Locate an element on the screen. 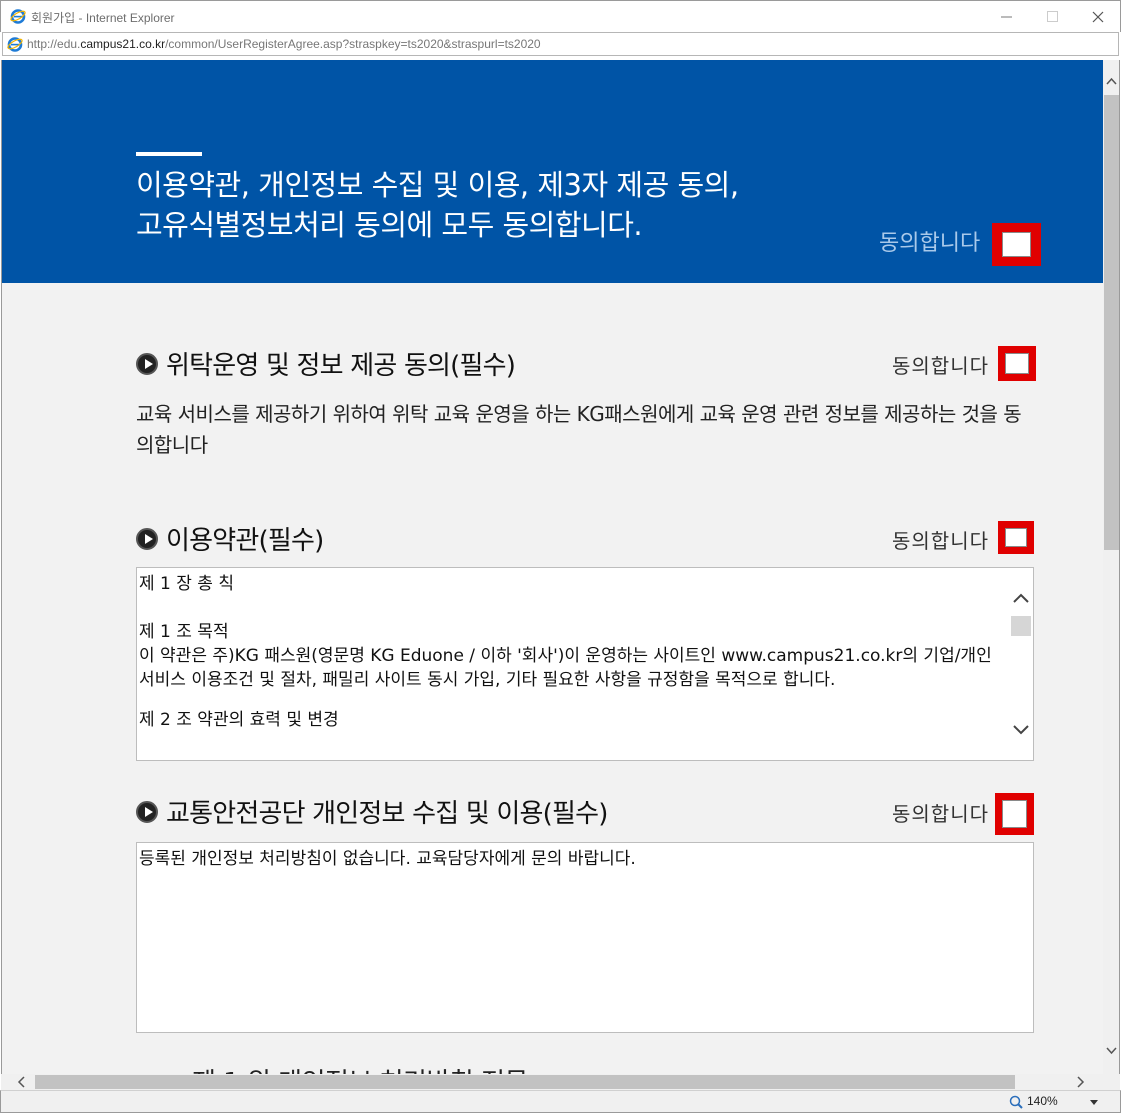 The width and height of the screenshot is (1121, 1113). terms-scrollbar is located at coordinates (1021, 664).